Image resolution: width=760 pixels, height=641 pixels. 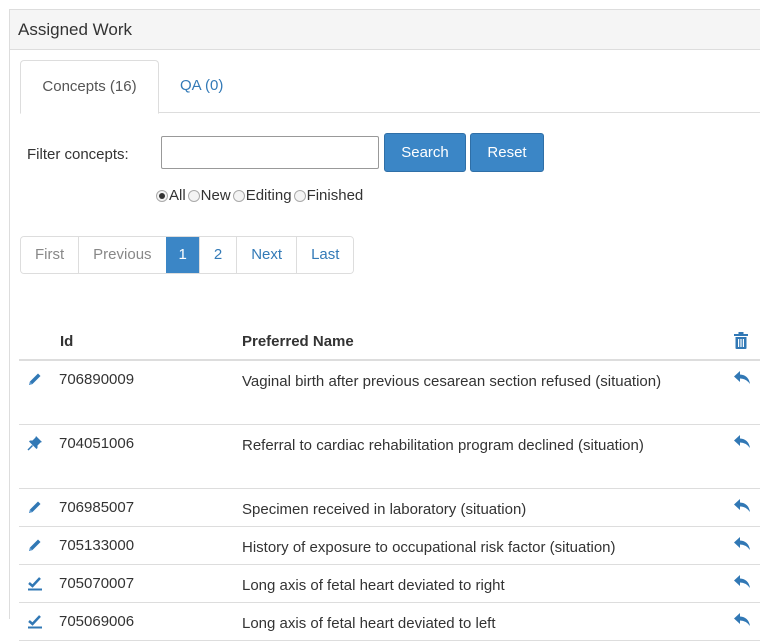 I want to click on radio-editing: Editing, so click(x=262, y=195).